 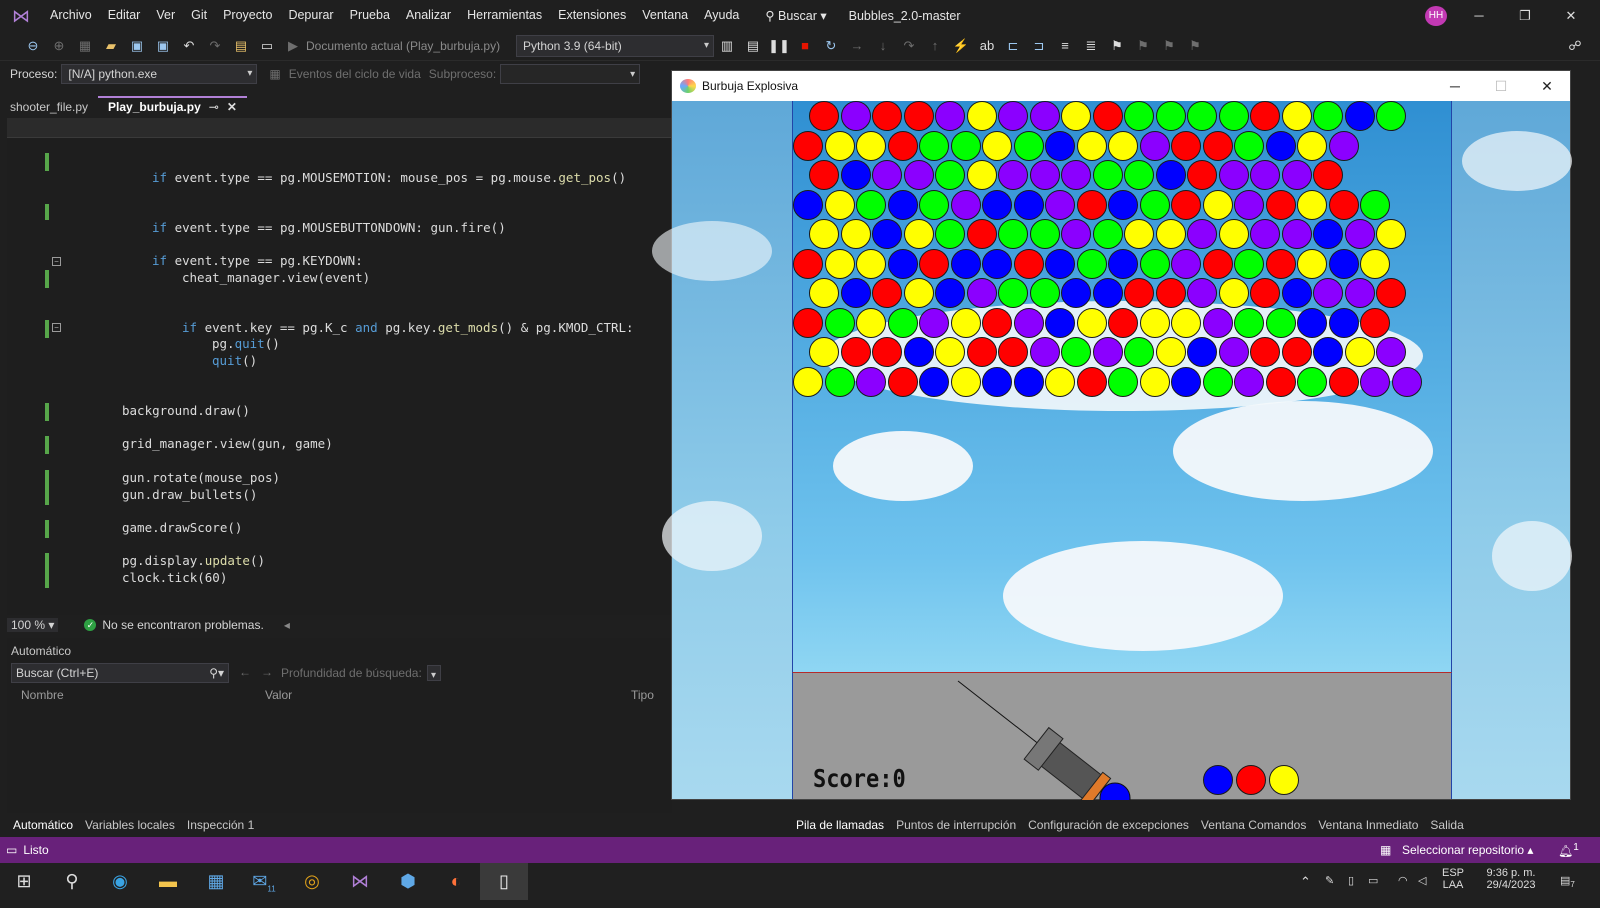 I want to click on firefox-icon: ◐, so click(x=456, y=881).